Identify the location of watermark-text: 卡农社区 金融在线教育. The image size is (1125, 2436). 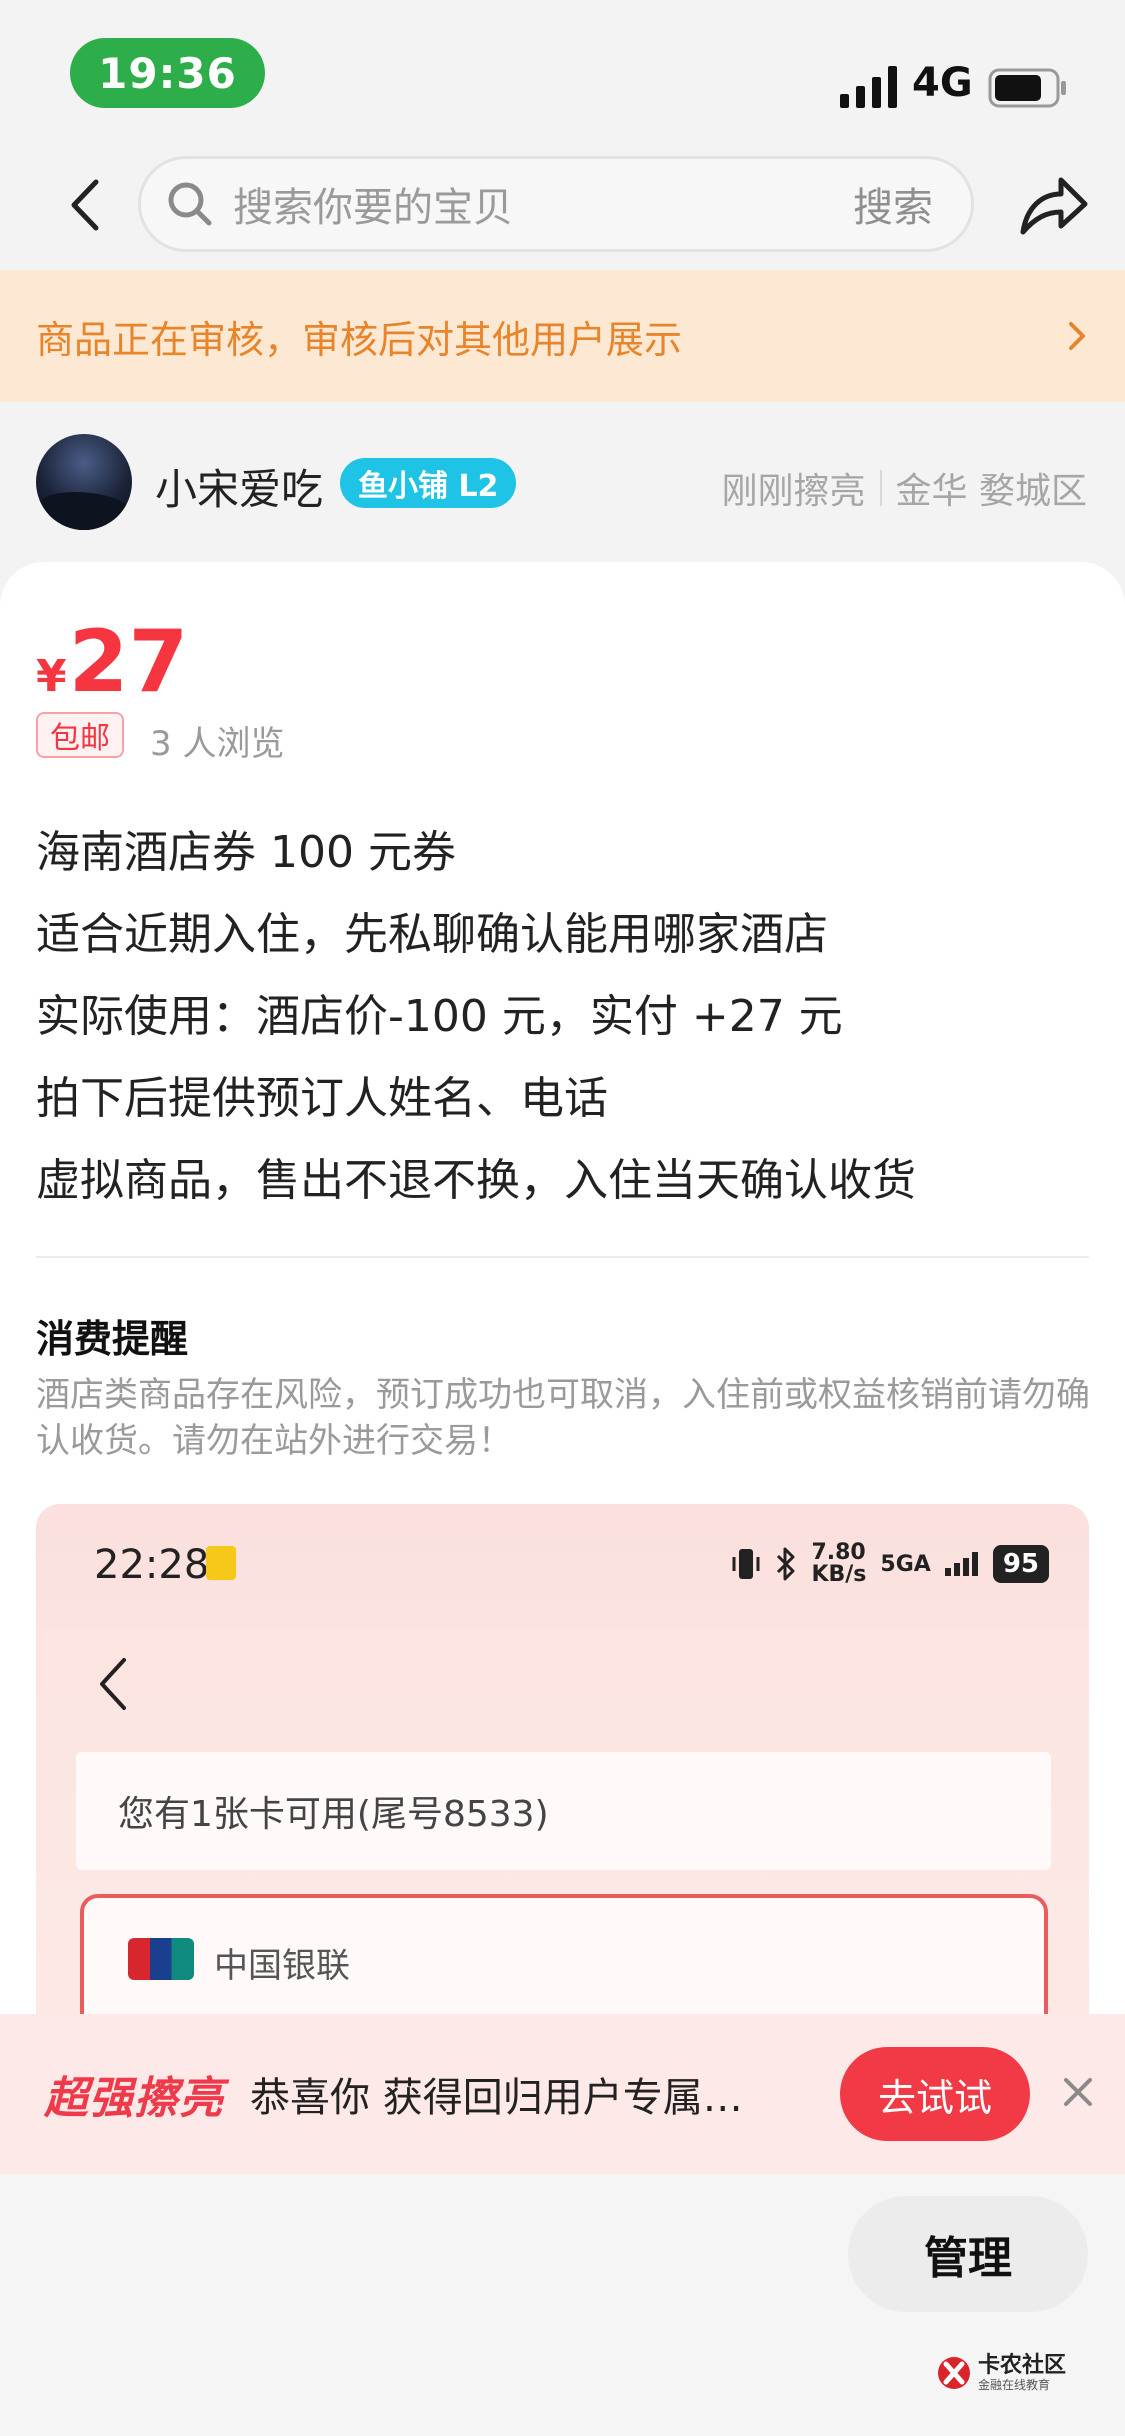
(1022, 2373).